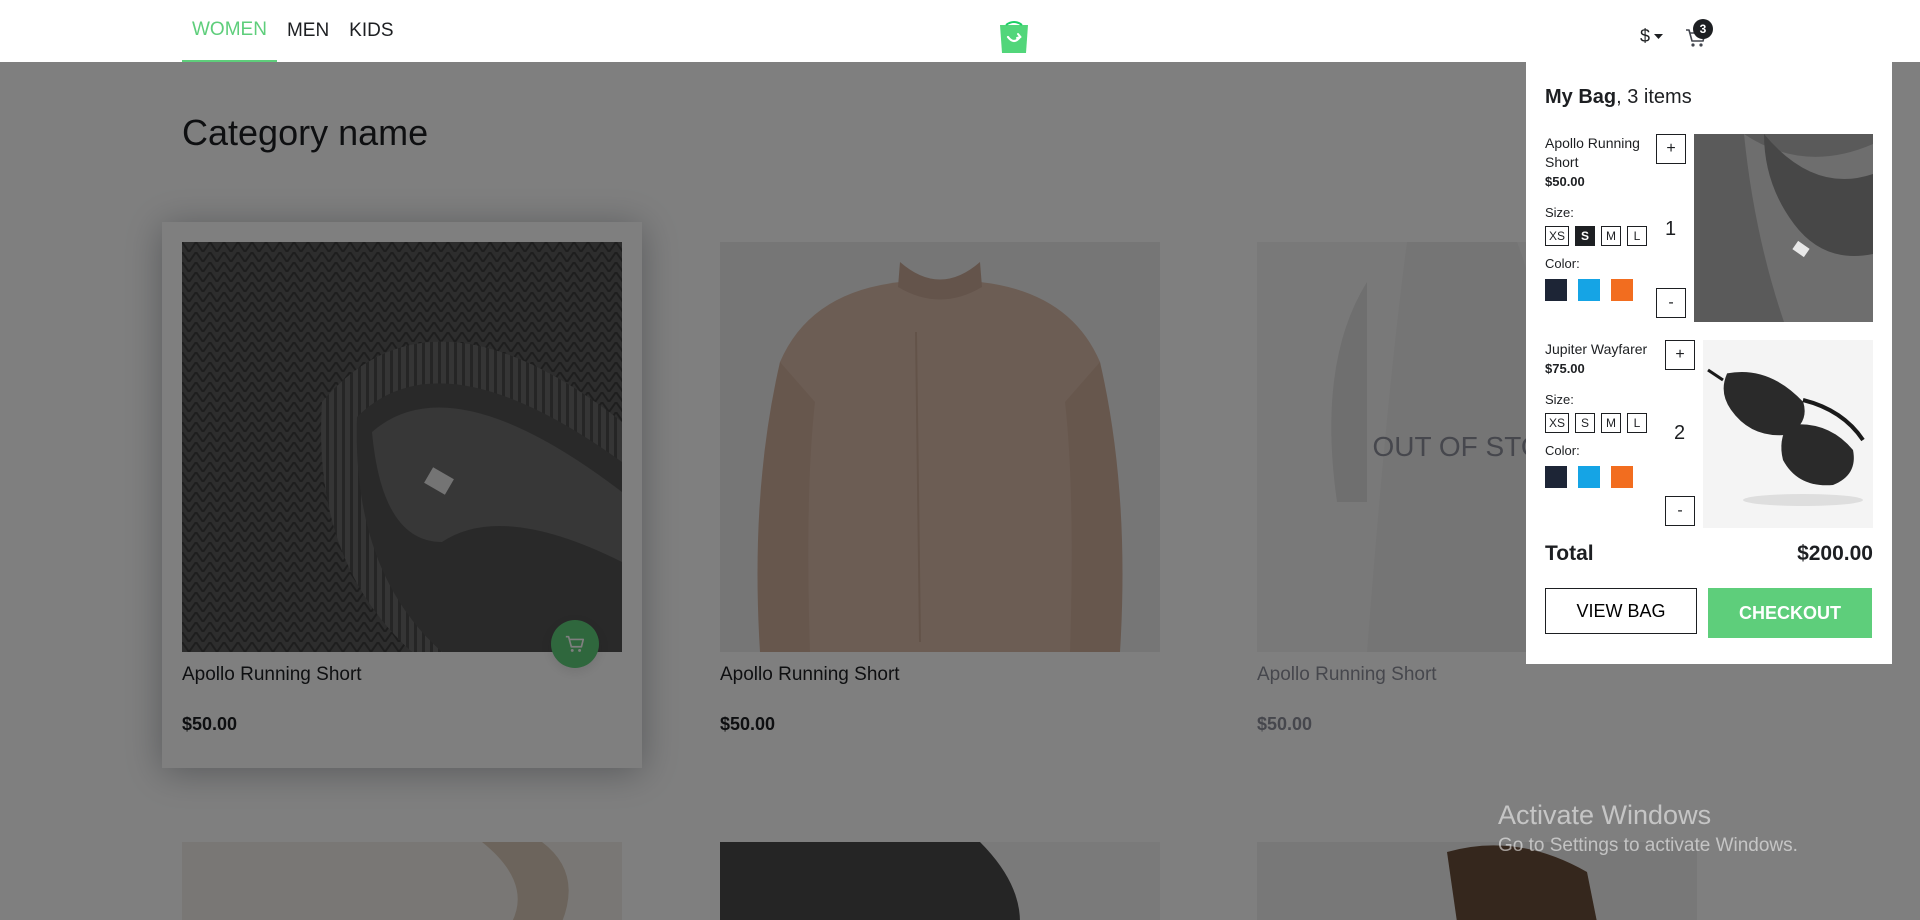 The width and height of the screenshot is (1920, 920). I want to click on minicart-heading: My Bag, so click(1581, 97).